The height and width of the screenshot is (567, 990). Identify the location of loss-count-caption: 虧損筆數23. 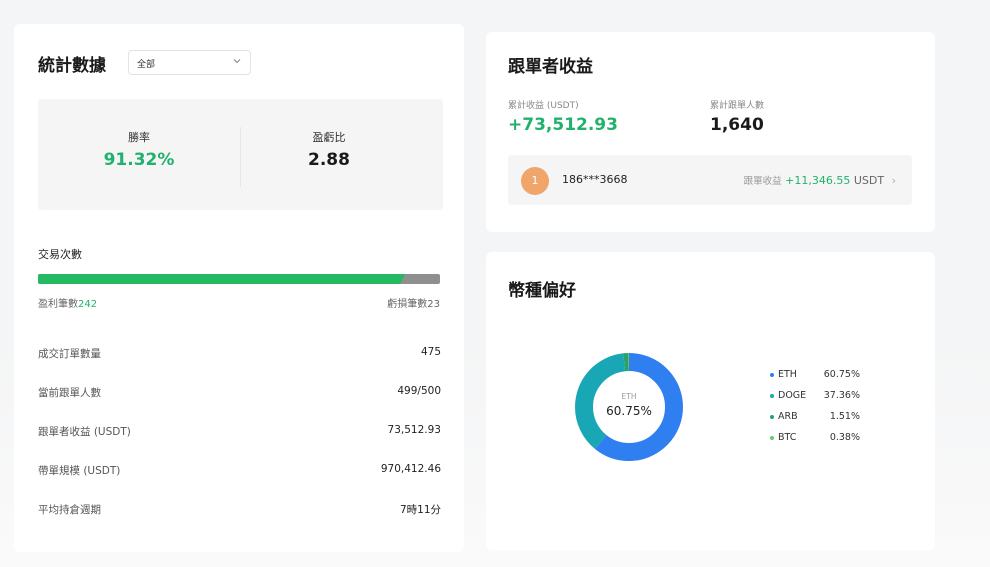
(413, 302).